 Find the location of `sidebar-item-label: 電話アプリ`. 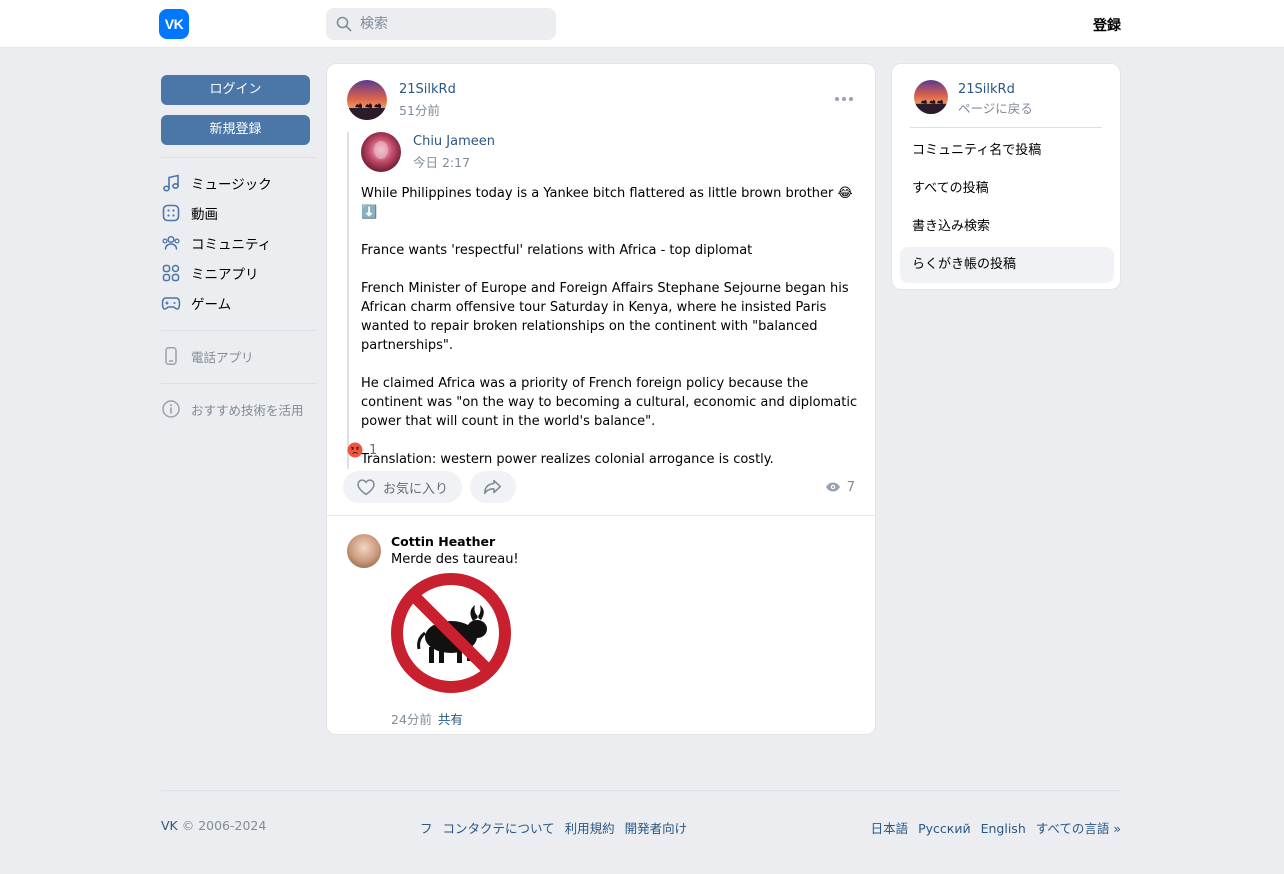

sidebar-item-label: 電話アプリ is located at coordinates (222, 357).